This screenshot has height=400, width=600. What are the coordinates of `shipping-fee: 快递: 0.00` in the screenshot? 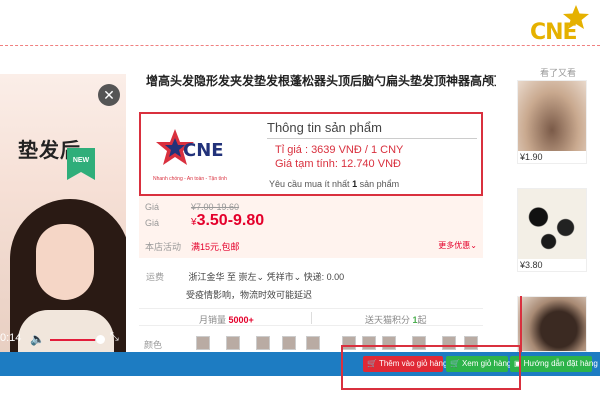 It's located at (324, 277).